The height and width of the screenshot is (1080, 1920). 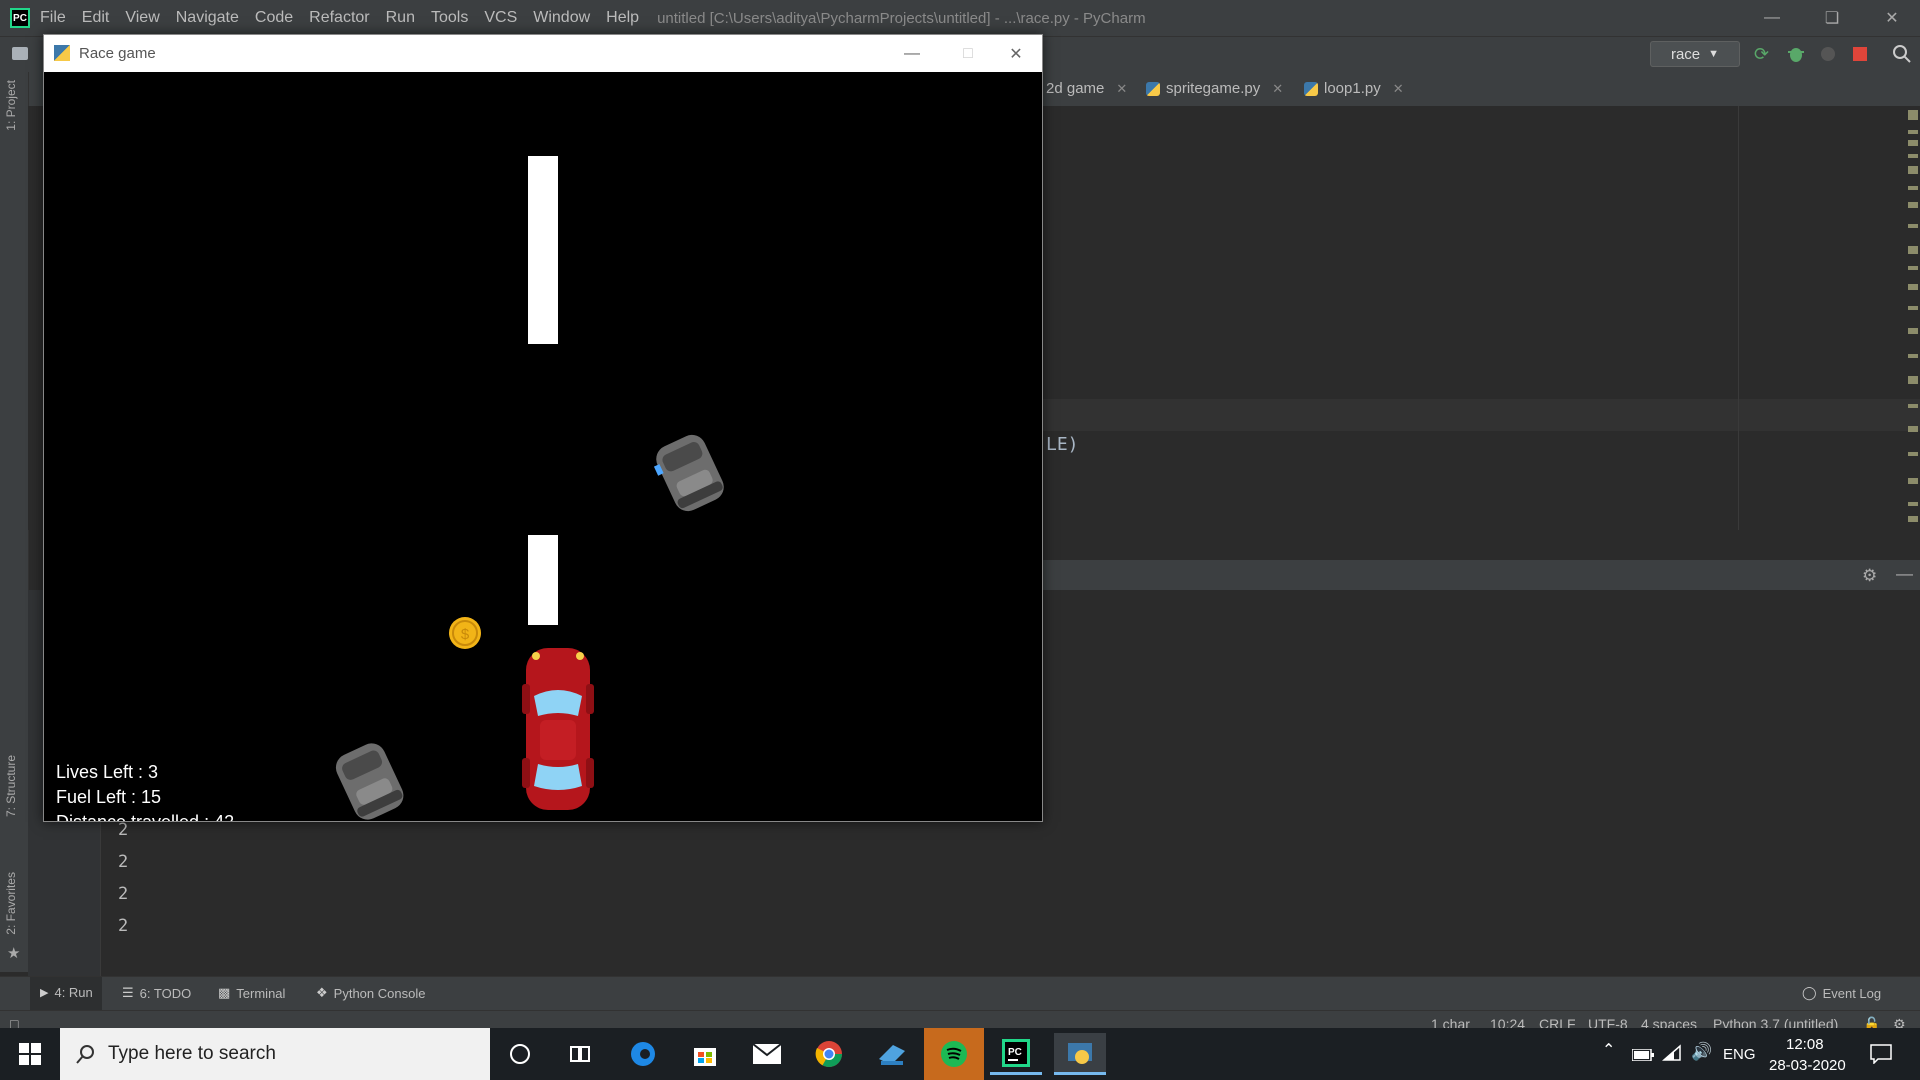 I want to click on tool-window-tabs, so click(x=960, y=993).